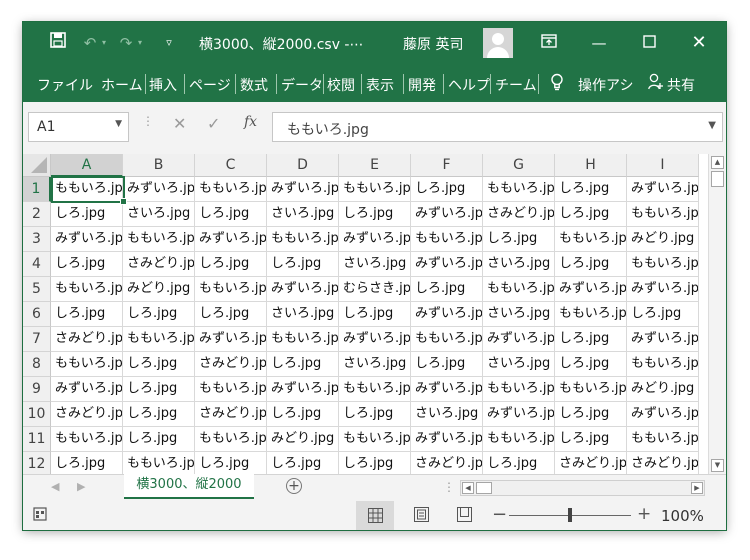 The height and width of the screenshot is (560, 750). What do you see at coordinates (712, 125) in the screenshot?
I see `expand-formula-bar-icon: ▼` at bounding box center [712, 125].